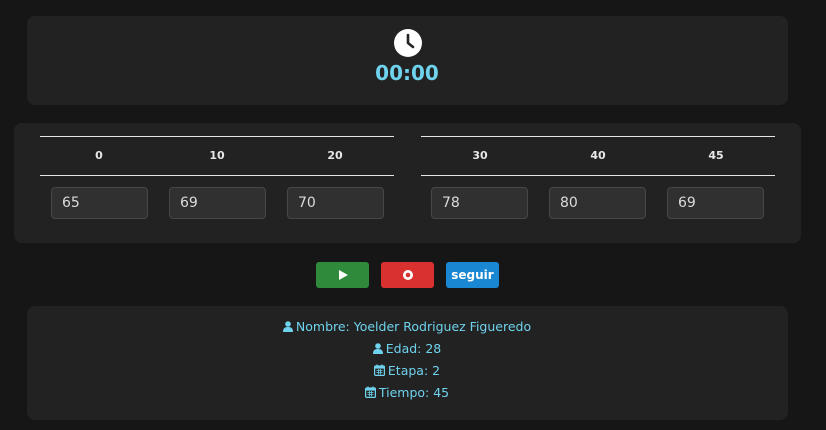  I want to click on table-header-border-left, so click(217, 175).